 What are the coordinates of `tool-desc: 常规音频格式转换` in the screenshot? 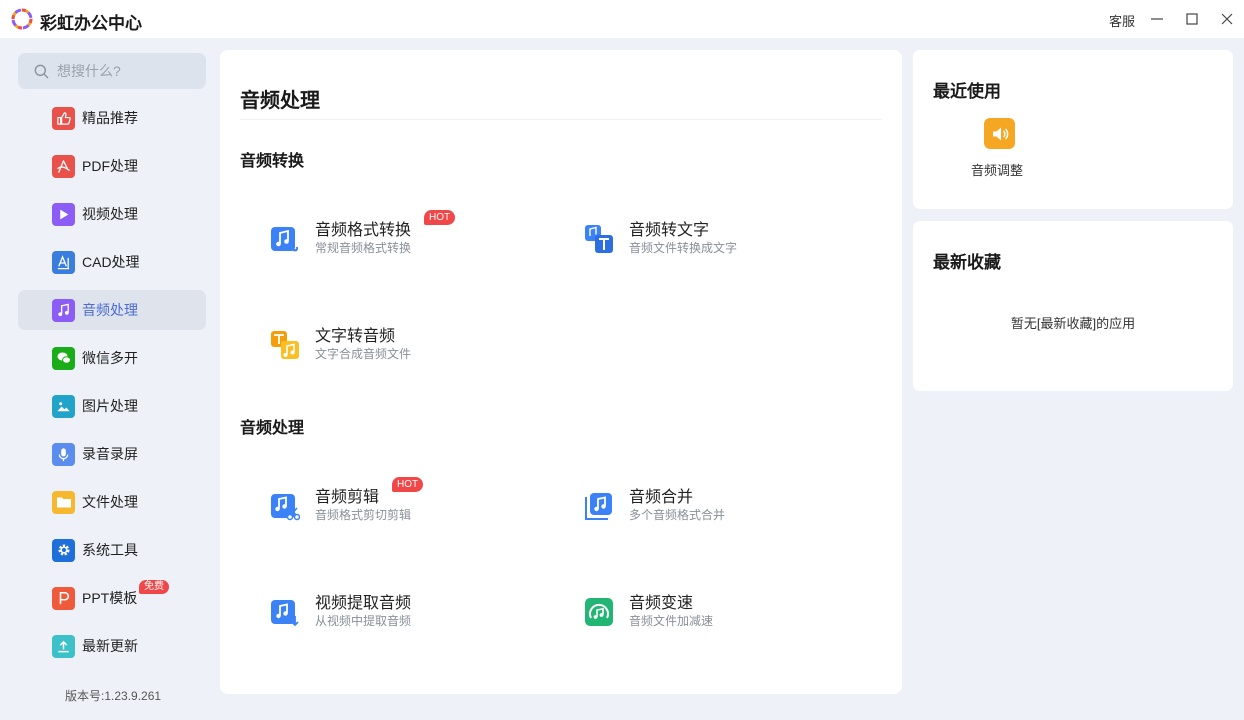 It's located at (363, 248).